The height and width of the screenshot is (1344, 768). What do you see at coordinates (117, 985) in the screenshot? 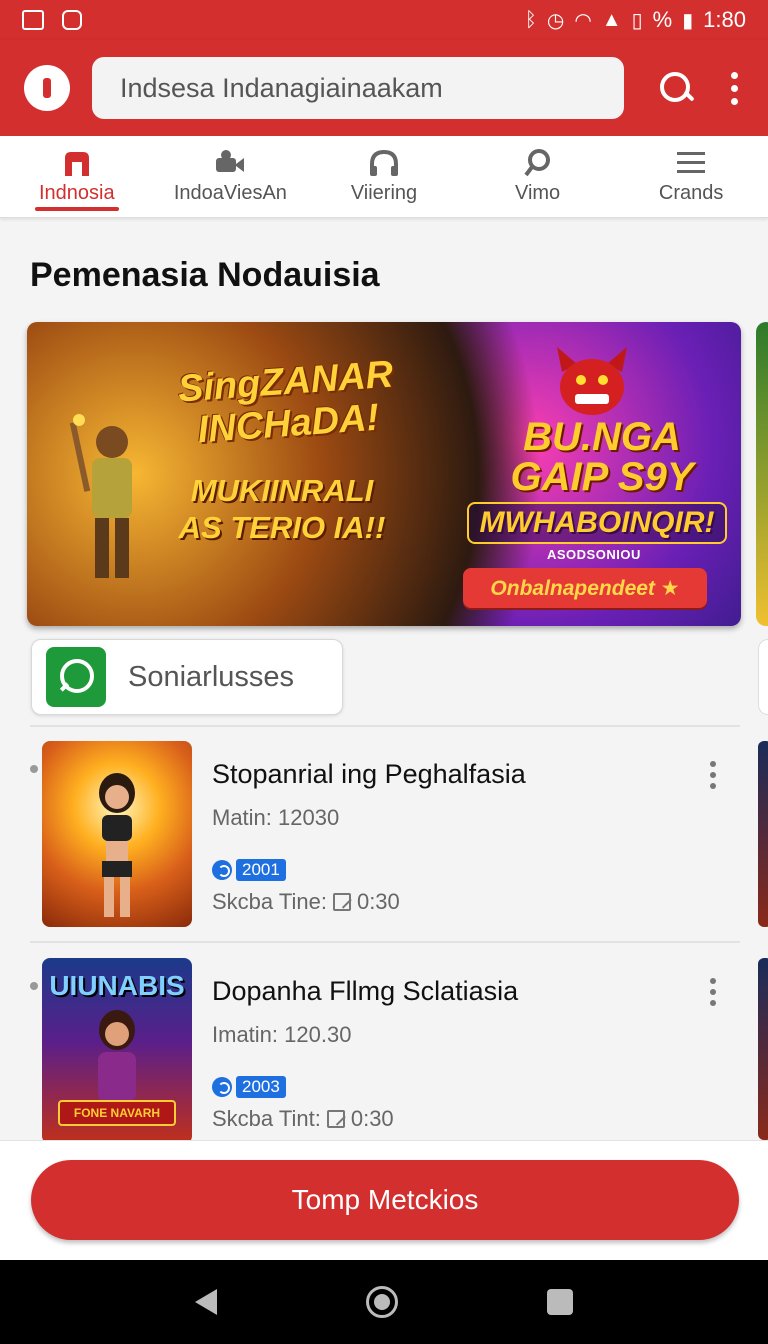
I see `thumbnail-title: UIUNABIS` at bounding box center [117, 985].